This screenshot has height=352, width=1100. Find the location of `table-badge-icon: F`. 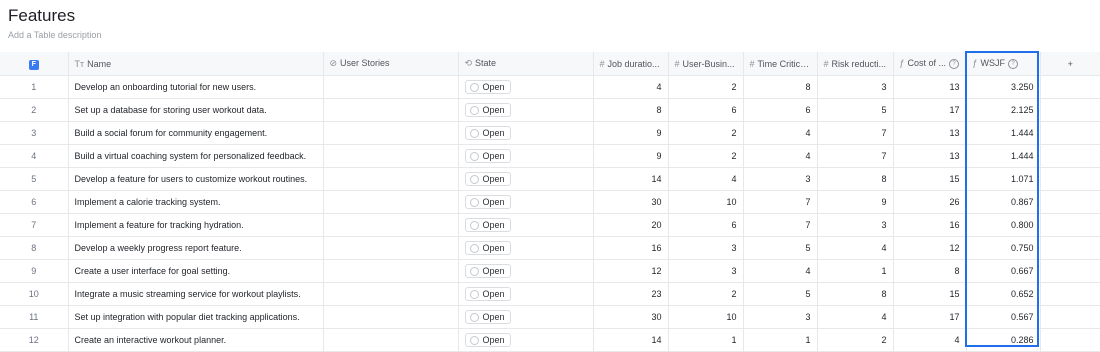

table-badge-icon: F is located at coordinates (33, 64).